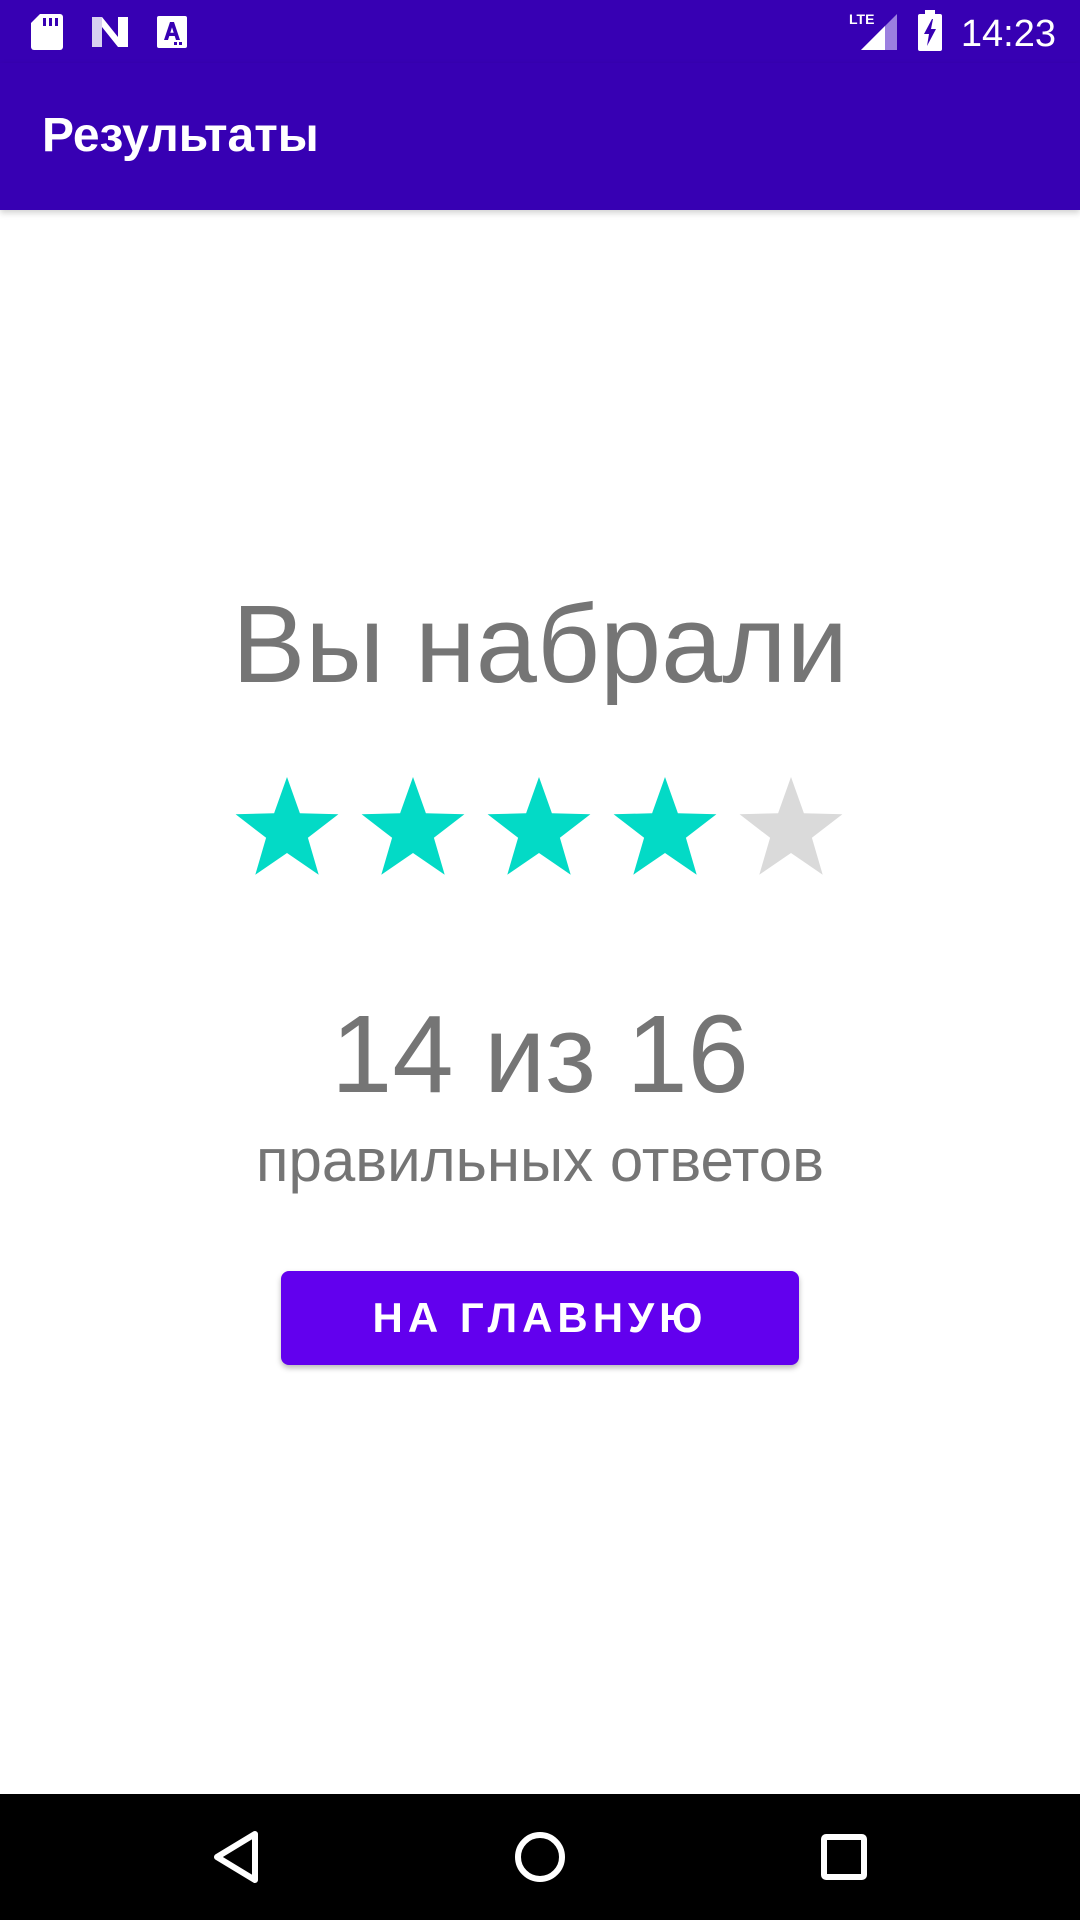 This screenshot has width=1080, height=1920. Describe the element at coordinates (951, 33) in the screenshot. I see `status-icons-right: LTE 14:23` at that location.